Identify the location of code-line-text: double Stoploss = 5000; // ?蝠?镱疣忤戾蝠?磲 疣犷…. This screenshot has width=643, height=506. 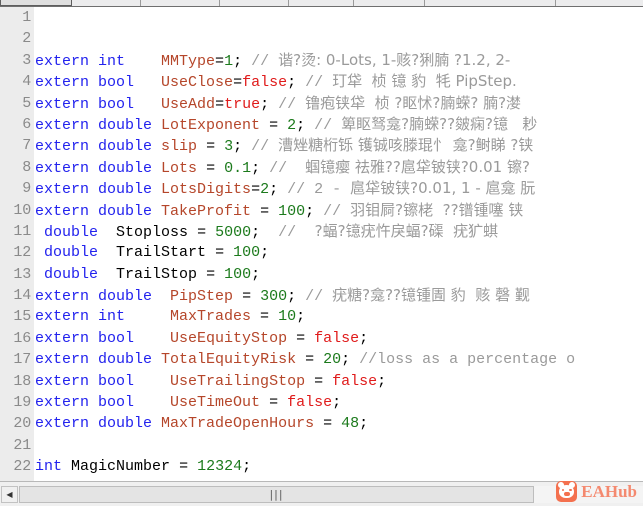
(338, 231).